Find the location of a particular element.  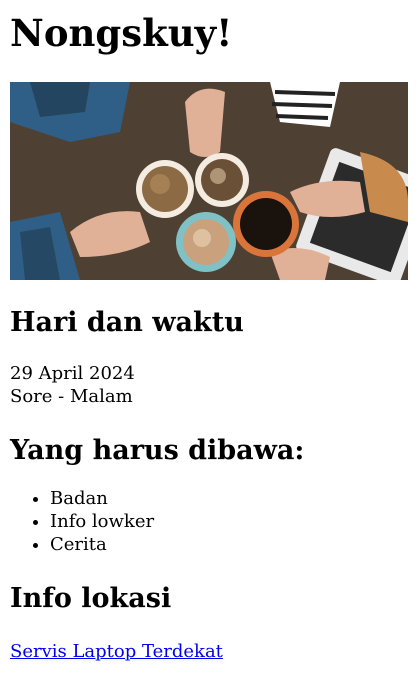

location-link: Servis Laptop Terdekat is located at coordinates (116, 651).